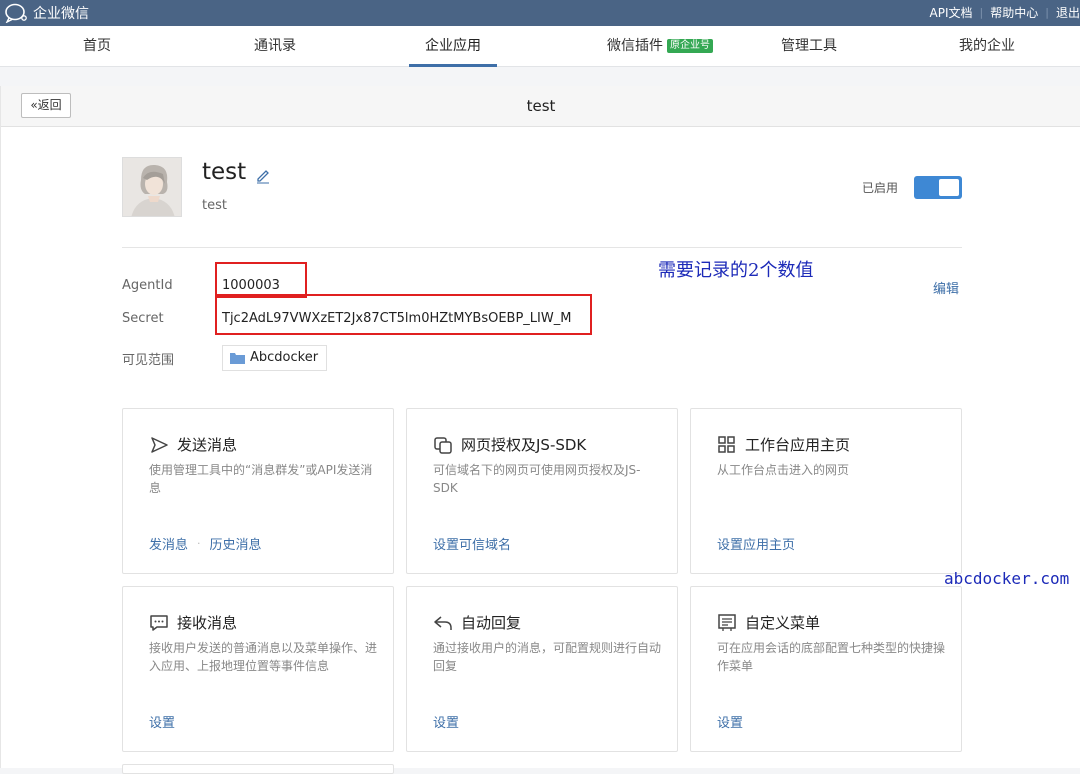 This screenshot has width=1080, height=774. I want to click on avatar-image, so click(152, 187).